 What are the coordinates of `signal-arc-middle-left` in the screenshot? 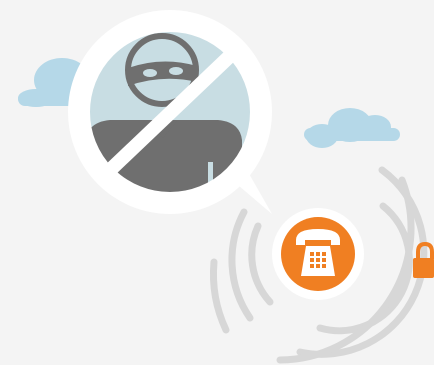 It's located at (241, 265).